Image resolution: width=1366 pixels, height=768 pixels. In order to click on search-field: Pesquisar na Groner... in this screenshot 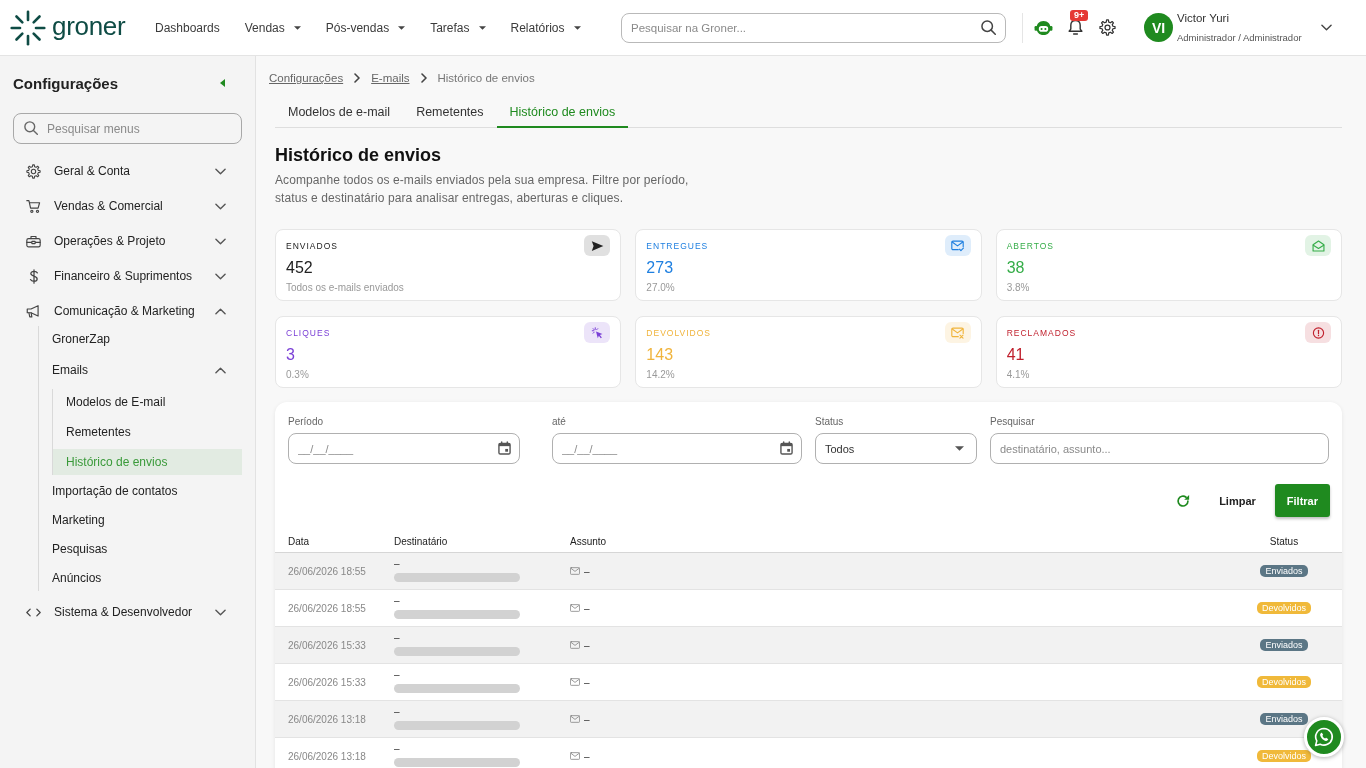, I will do `click(813, 27)`.